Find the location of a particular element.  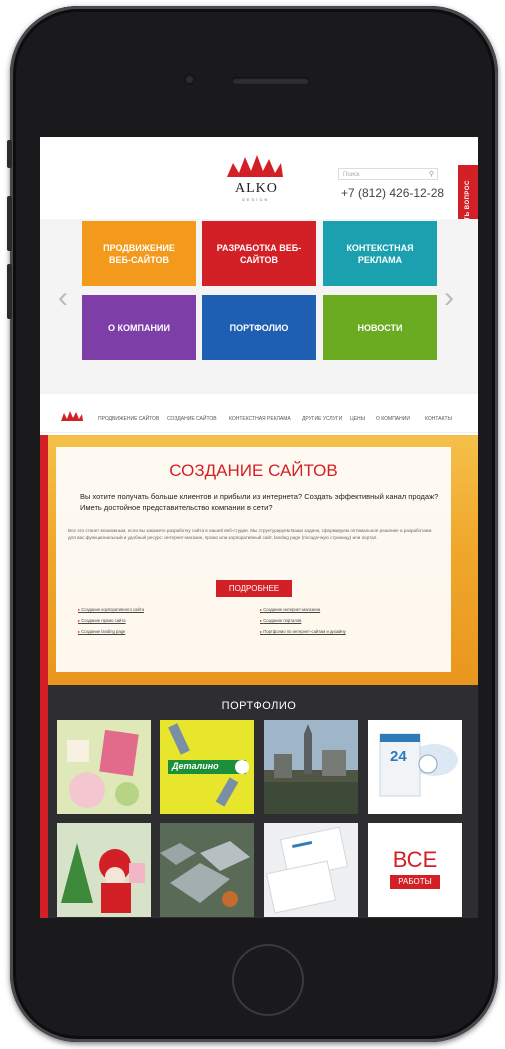

all-works-top: ВСЕ is located at coordinates (415, 859).